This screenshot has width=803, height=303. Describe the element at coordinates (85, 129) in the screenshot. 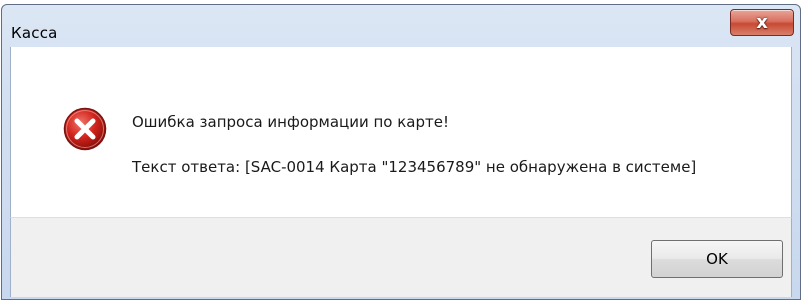

I see `error-icon` at that location.